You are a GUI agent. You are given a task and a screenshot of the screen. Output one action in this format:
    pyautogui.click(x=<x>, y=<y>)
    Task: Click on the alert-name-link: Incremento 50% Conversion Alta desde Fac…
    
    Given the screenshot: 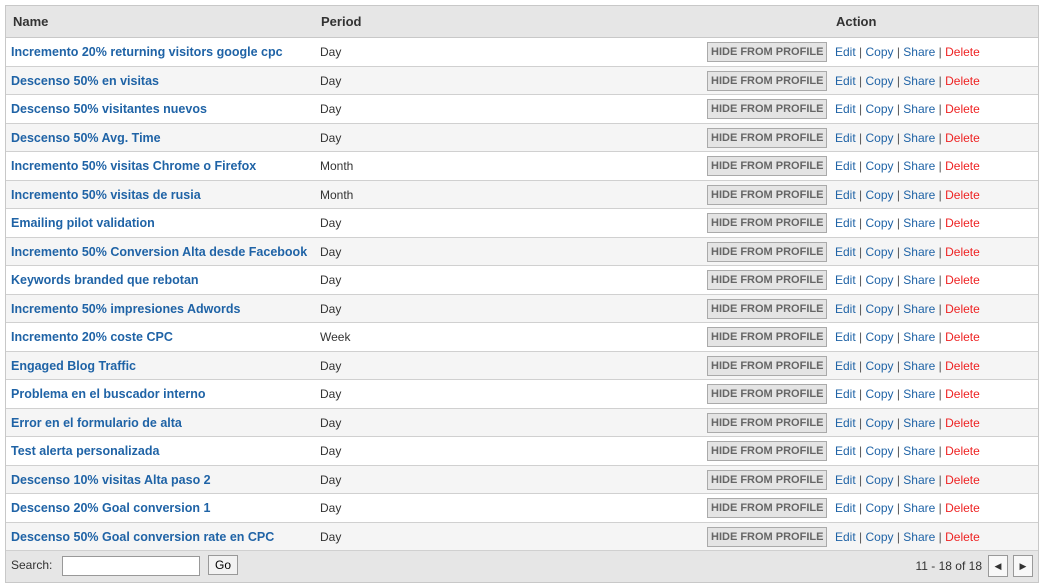 What is the action you would take?
    pyautogui.click(x=159, y=252)
    